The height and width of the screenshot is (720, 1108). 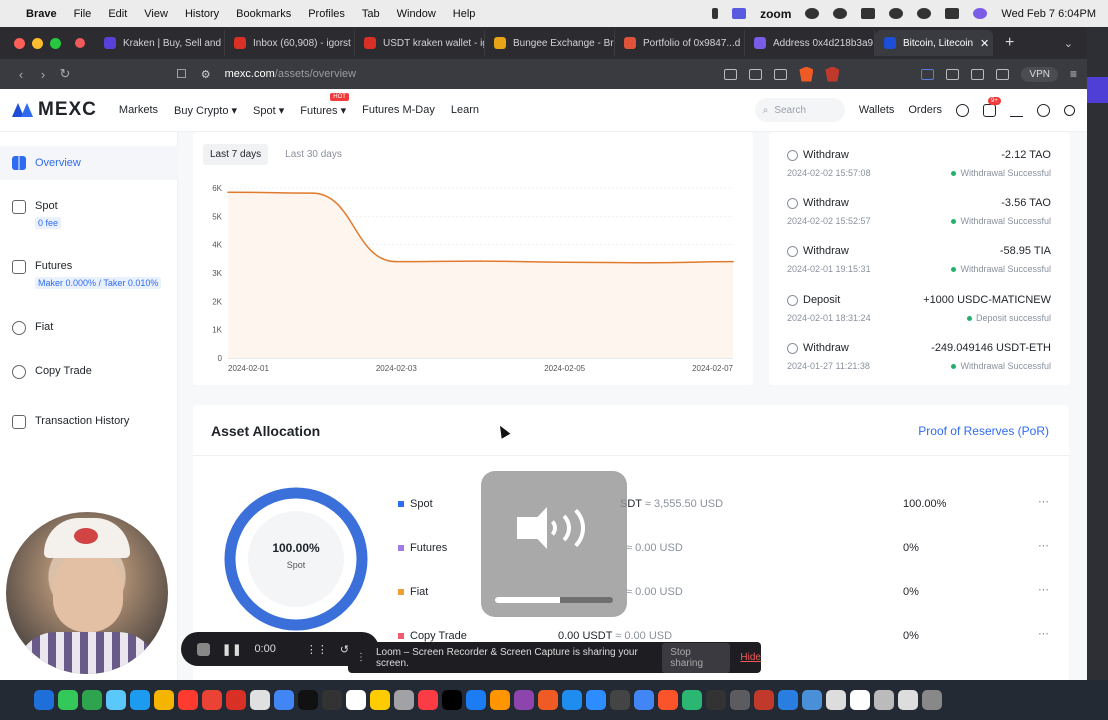 I want to click on puzzle-icon, so click(x=953, y=74).